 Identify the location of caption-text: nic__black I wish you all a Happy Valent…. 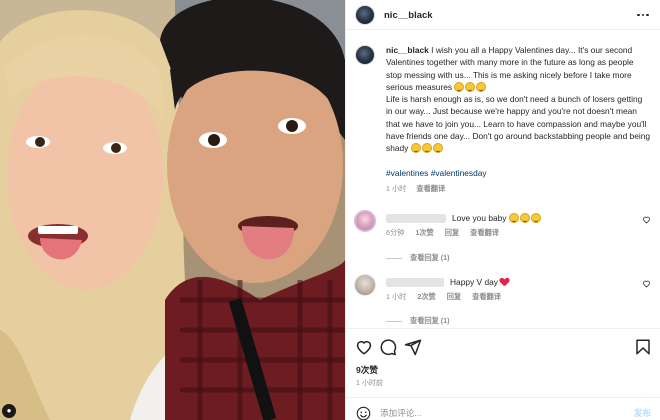
(518, 119).